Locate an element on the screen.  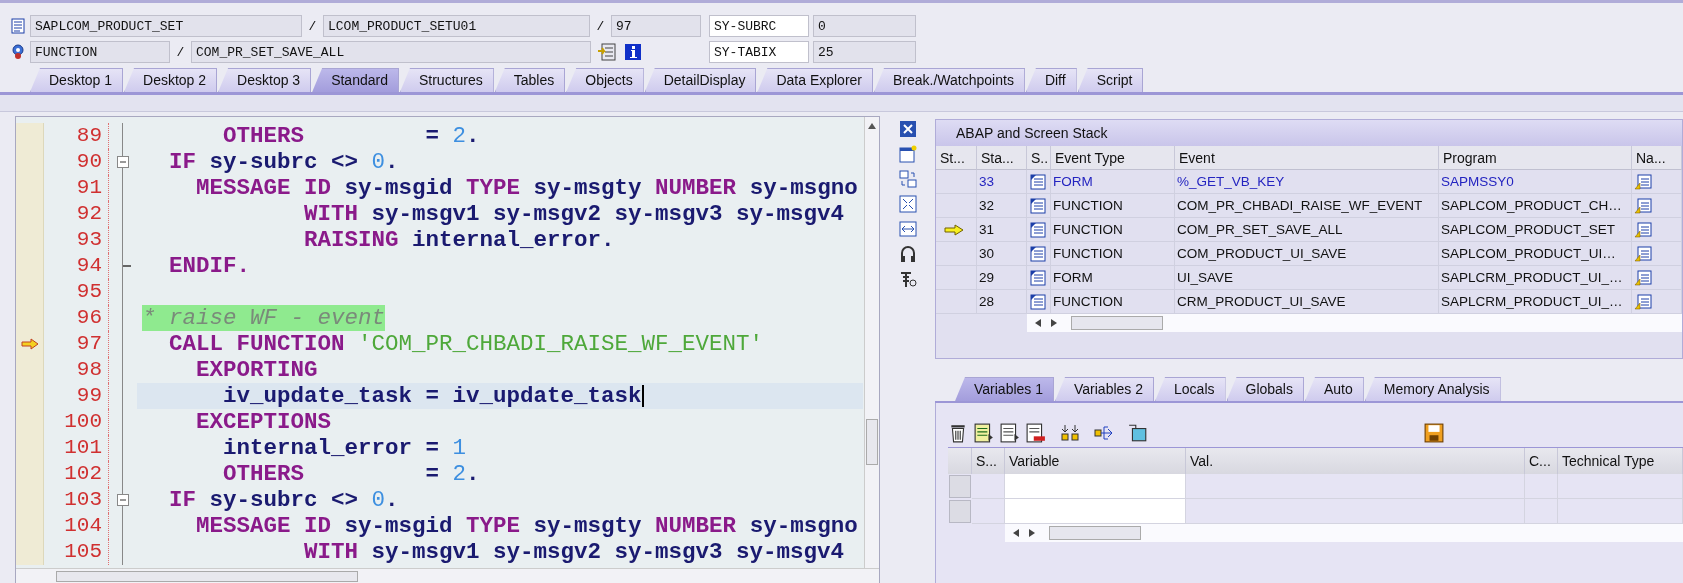
code-line: OTHERS = 2. is located at coordinates (351, 474).